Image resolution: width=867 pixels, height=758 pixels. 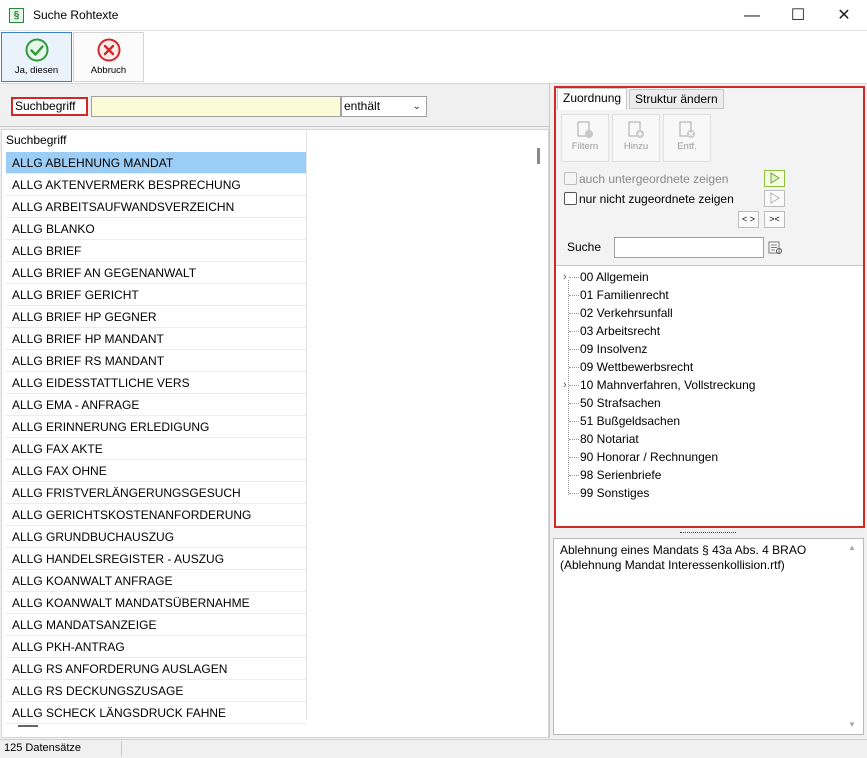 I want to click on tree-node: 09 Wettbewerbsrecht, so click(x=636, y=367).